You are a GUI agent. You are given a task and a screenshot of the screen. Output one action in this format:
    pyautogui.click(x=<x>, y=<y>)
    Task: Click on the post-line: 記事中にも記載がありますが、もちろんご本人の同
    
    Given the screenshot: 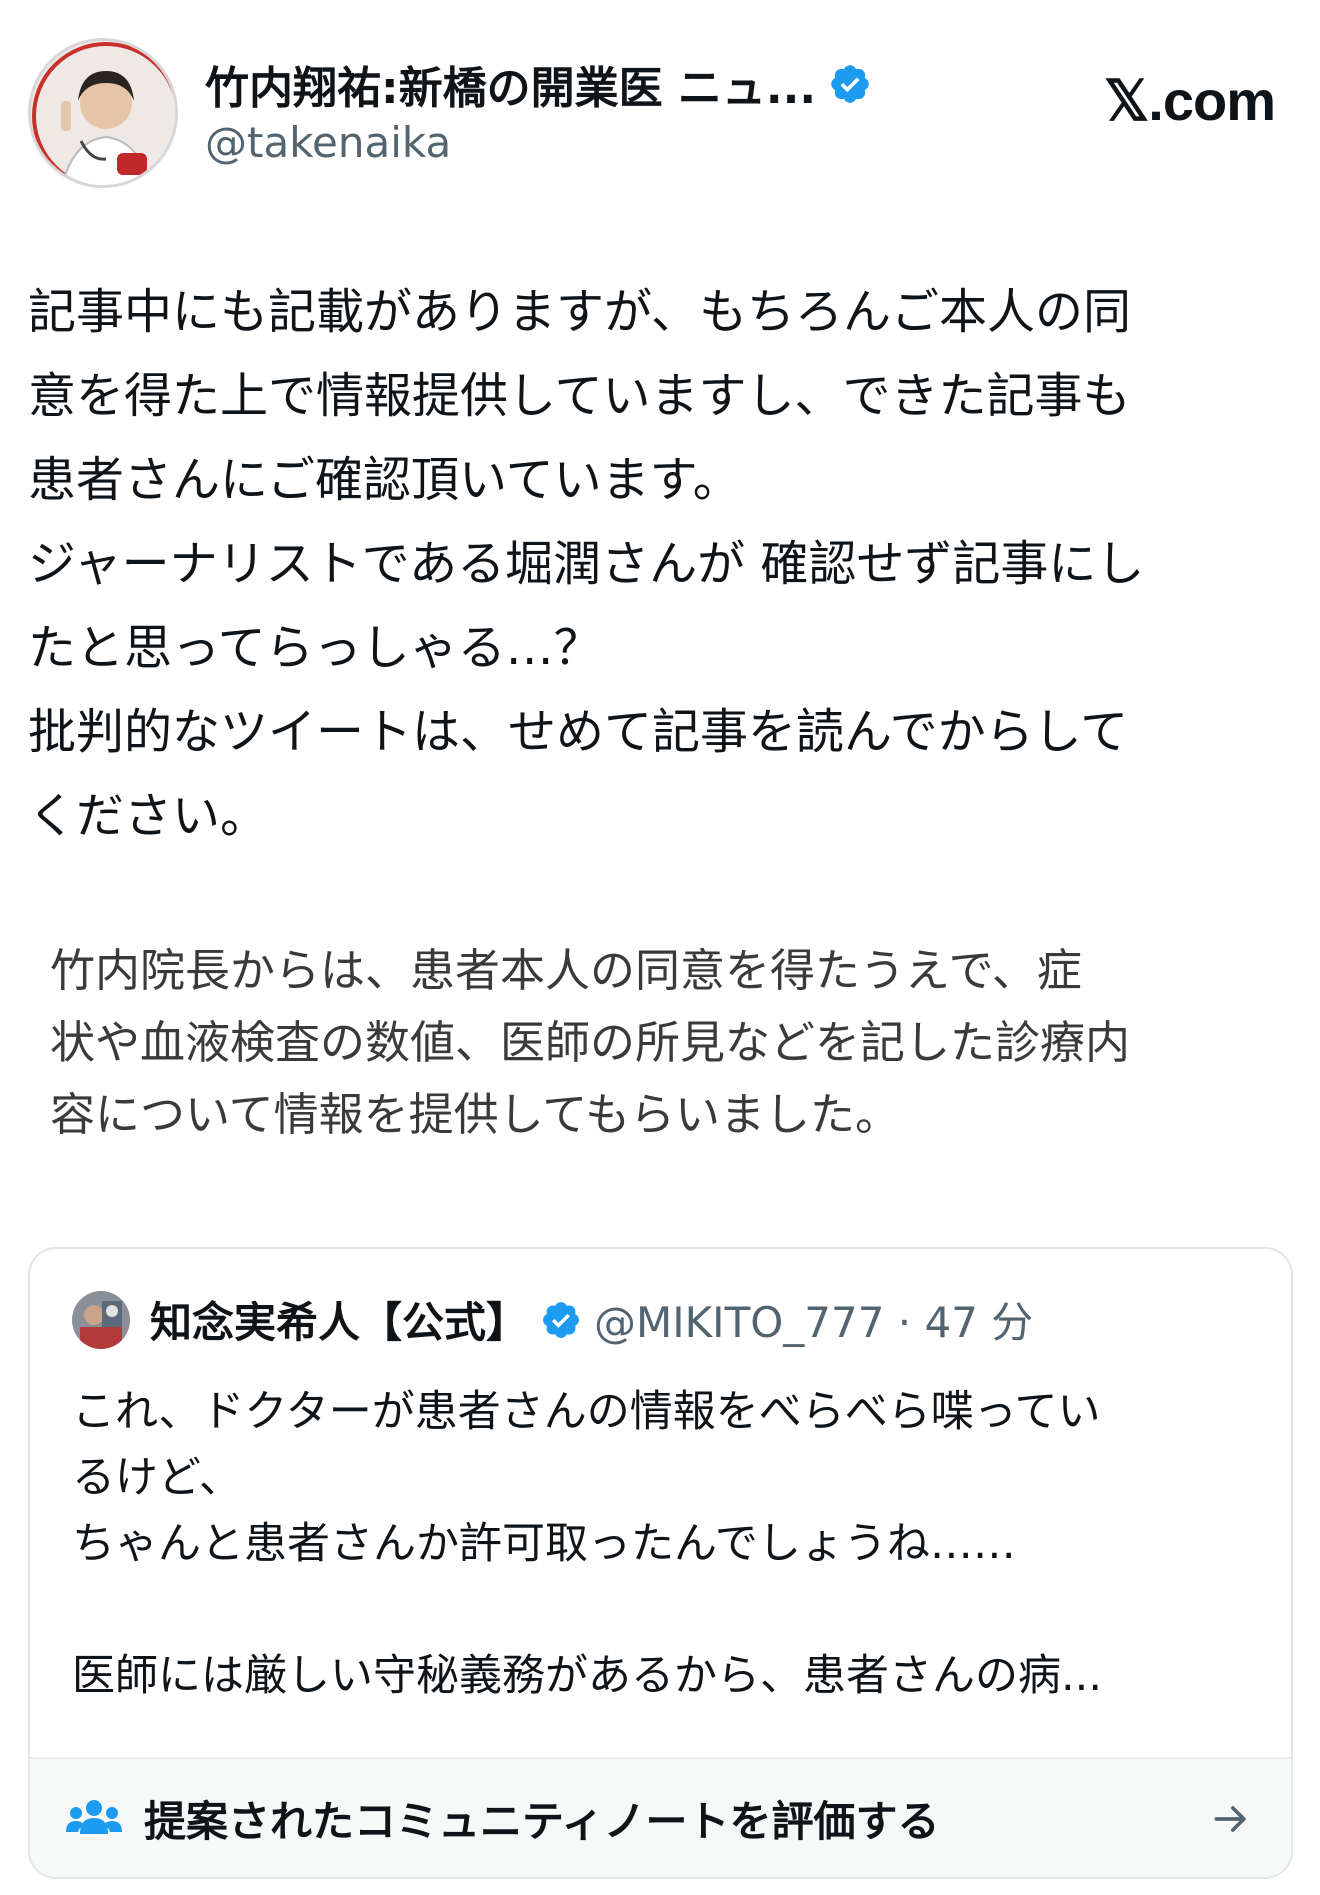 What is the action you would take?
    pyautogui.click(x=580, y=312)
    